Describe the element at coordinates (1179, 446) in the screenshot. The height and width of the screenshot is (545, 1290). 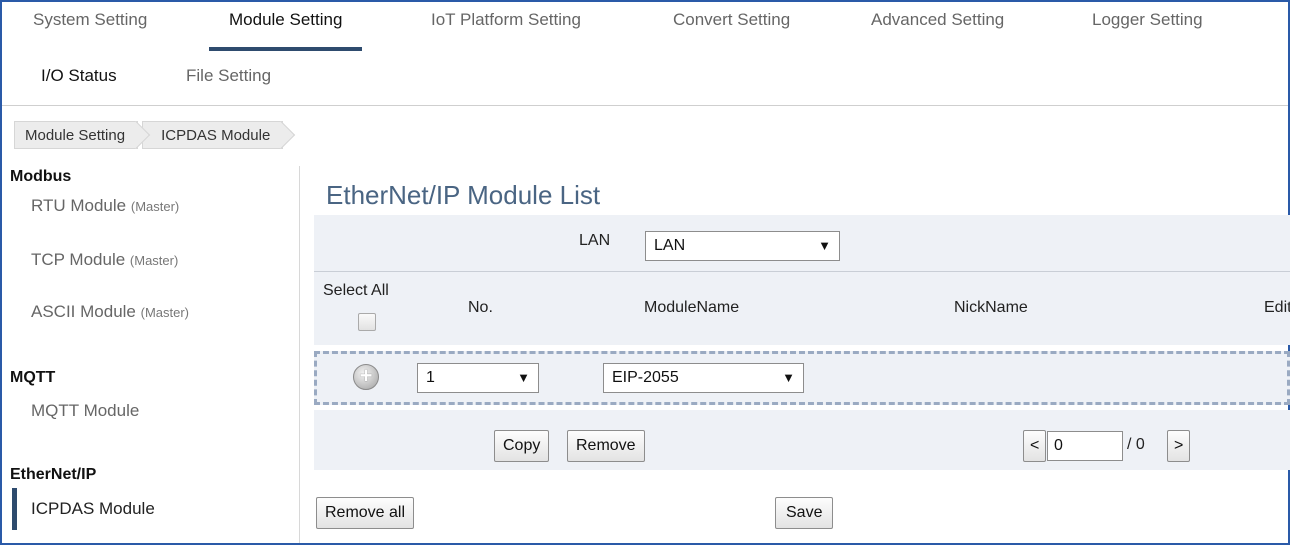
I see `next-page-button: >` at that location.